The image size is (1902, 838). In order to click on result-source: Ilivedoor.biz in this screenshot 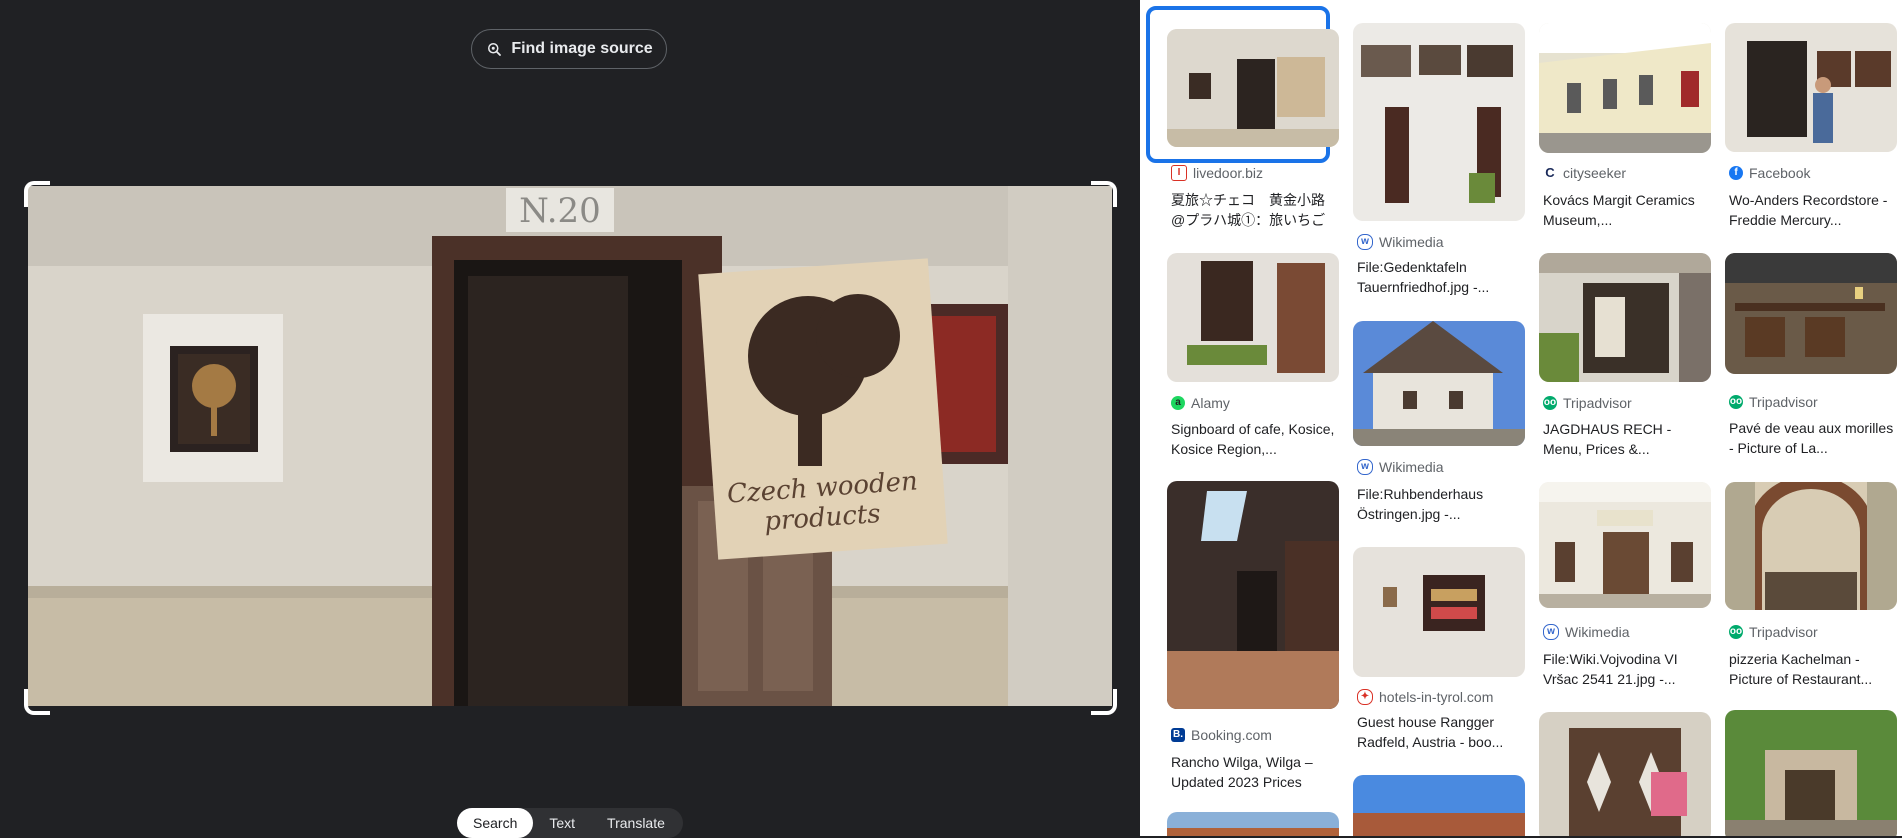, I will do `click(1217, 173)`.